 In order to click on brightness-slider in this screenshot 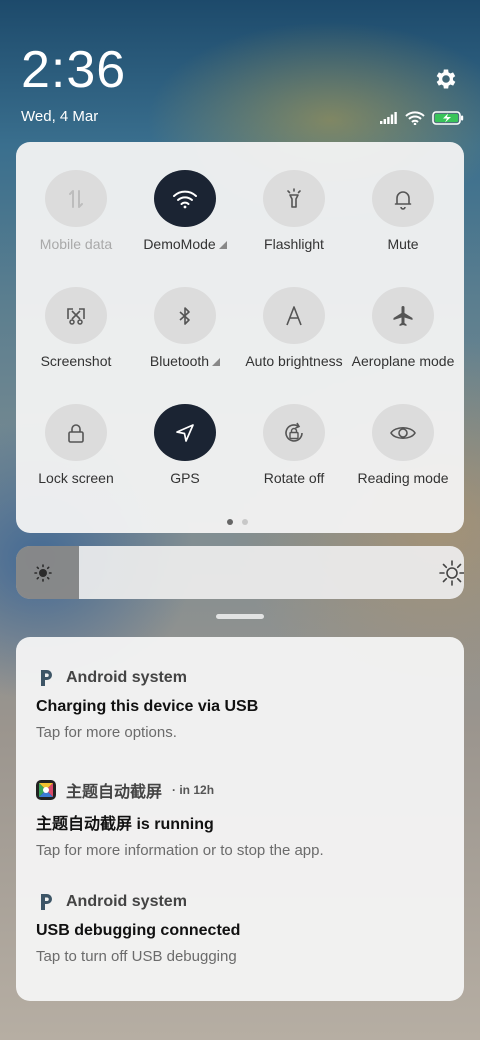, I will do `click(240, 572)`.